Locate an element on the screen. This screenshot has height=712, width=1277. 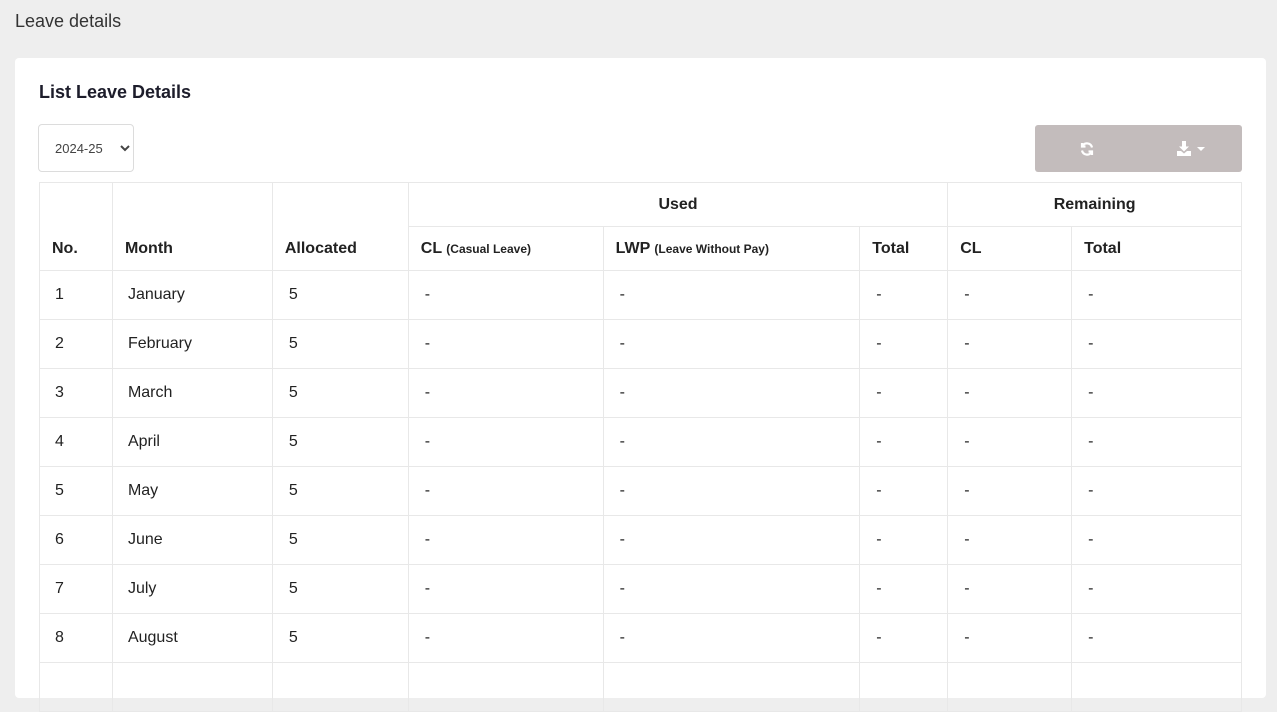
header-used-total: Total is located at coordinates (904, 248).